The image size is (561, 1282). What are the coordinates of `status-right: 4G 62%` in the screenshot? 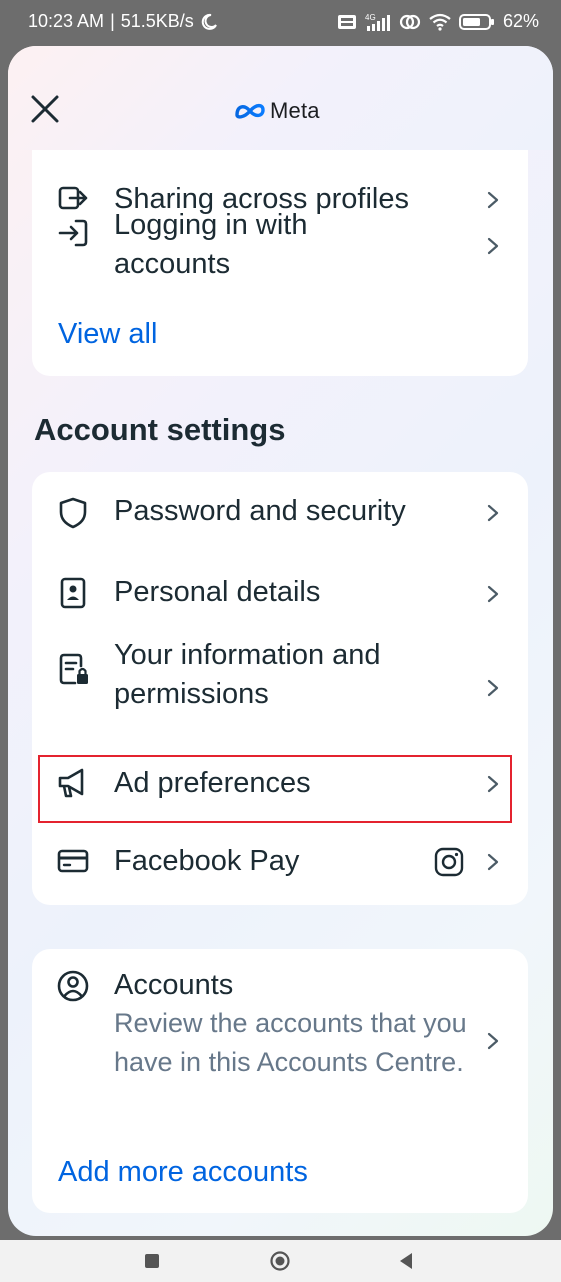 It's located at (438, 21).